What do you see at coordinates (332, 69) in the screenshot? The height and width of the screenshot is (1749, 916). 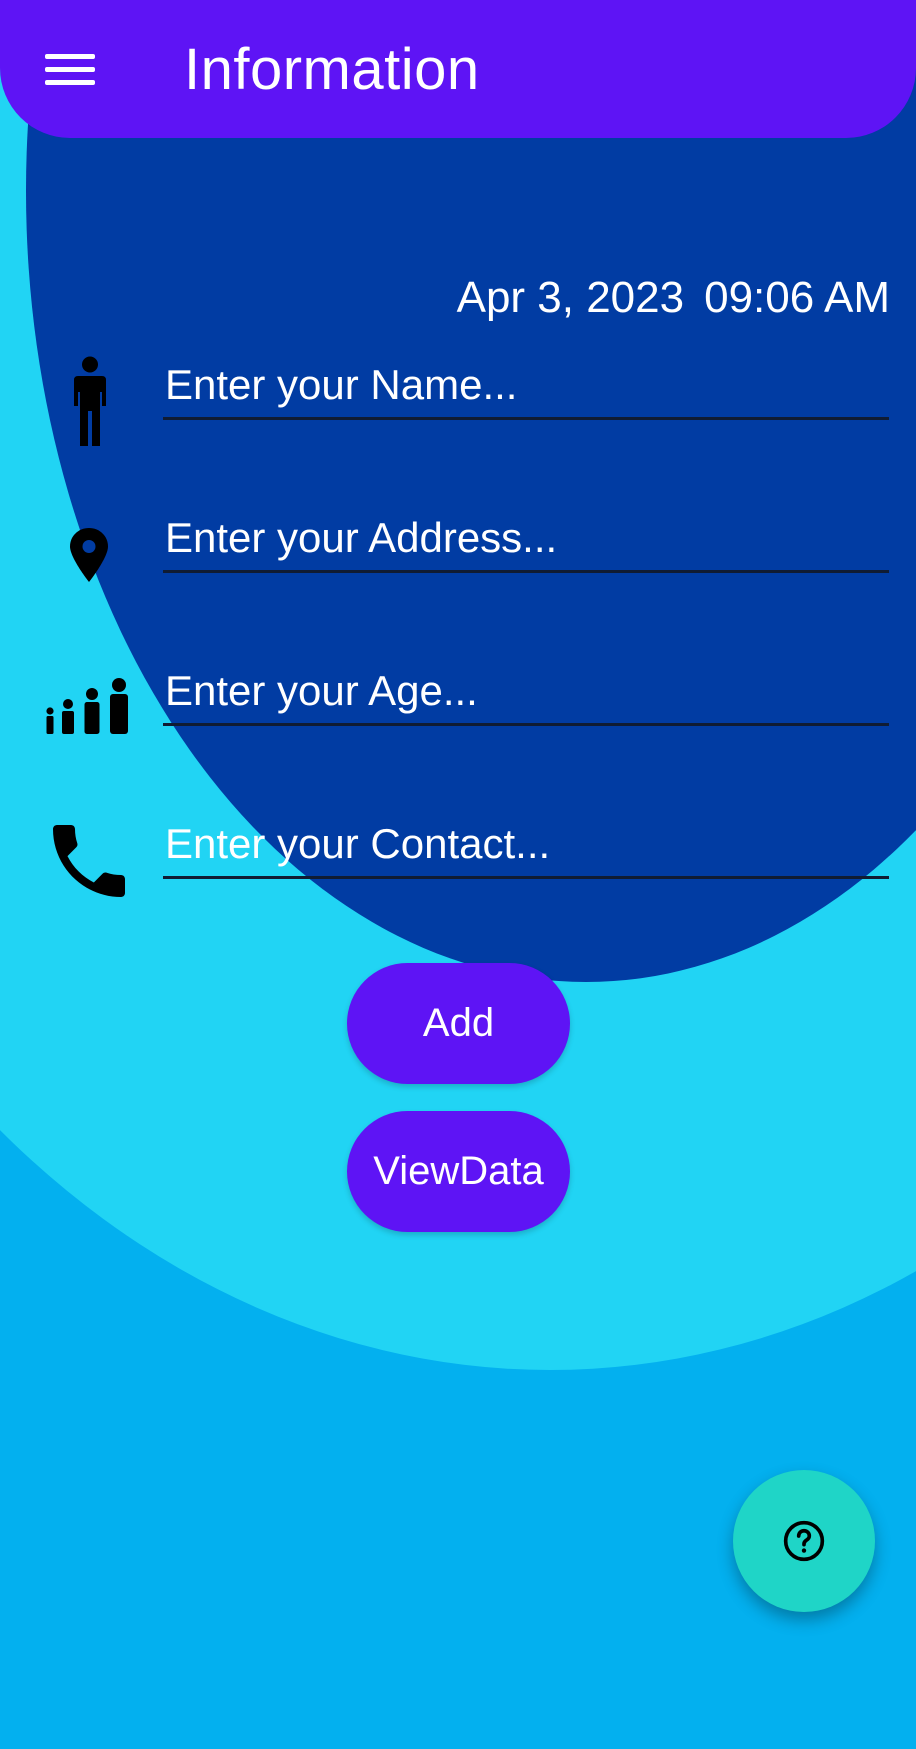 I see `page-title: Information` at bounding box center [332, 69].